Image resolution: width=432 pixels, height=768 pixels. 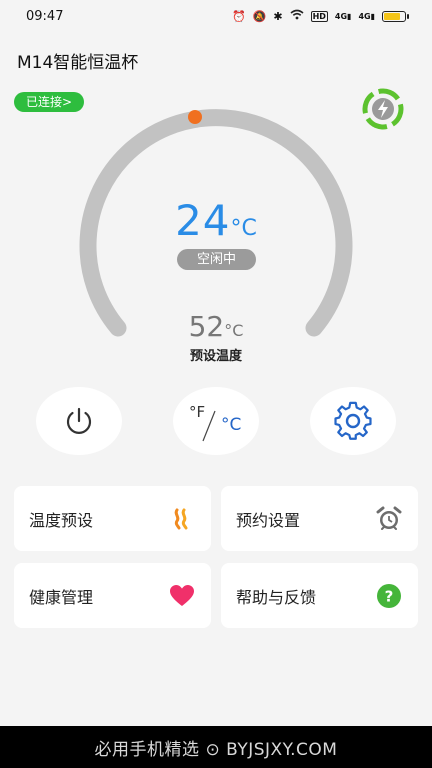 What do you see at coordinates (209, 426) in the screenshot?
I see `divider-slash` at bounding box center [209, 426].